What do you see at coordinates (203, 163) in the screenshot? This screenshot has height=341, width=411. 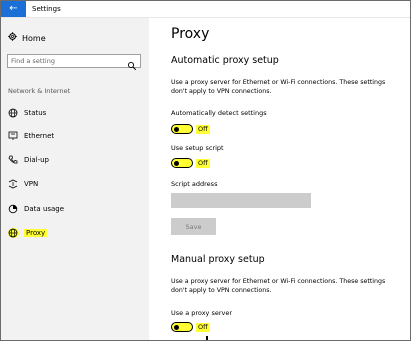 I see `setup-script-state: Off` at bounding box center [203, 163].